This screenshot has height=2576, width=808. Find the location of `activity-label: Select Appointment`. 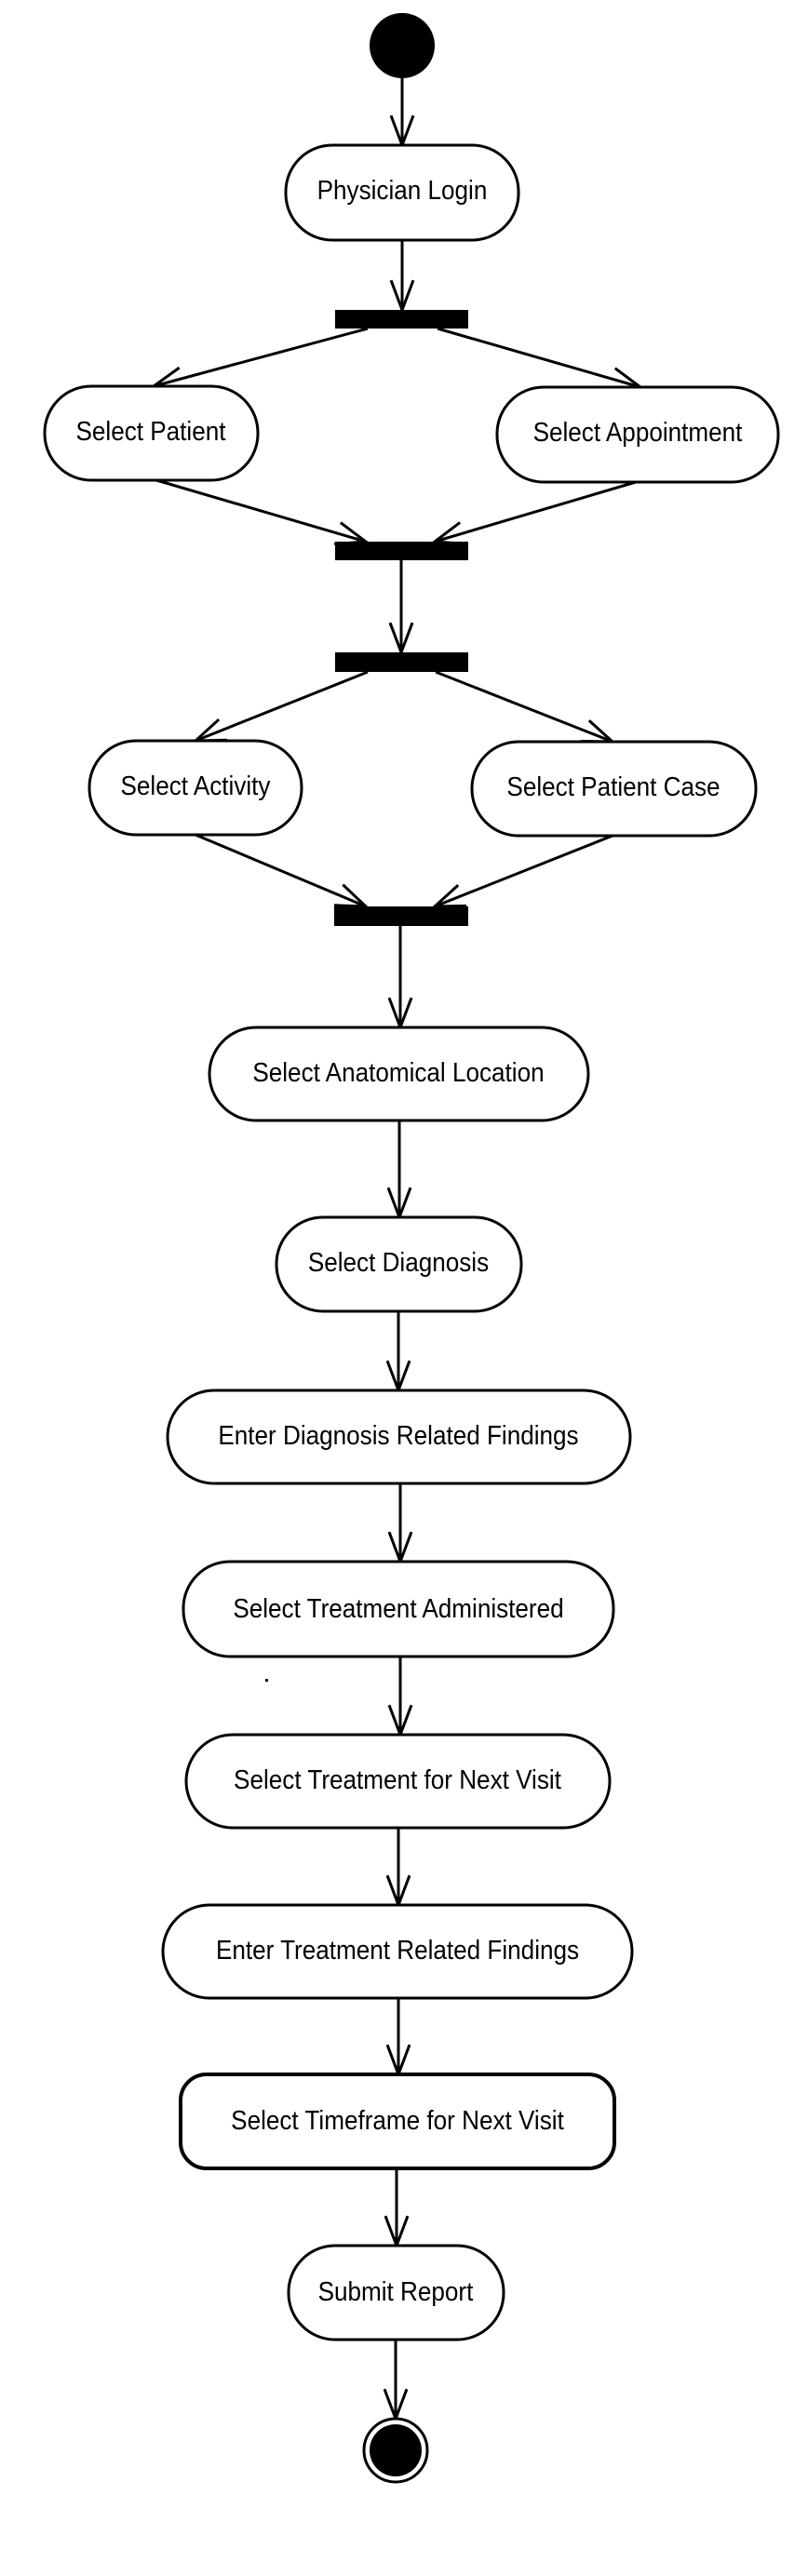

activity-label: Select Appointment is located at coordinates (638, 432).